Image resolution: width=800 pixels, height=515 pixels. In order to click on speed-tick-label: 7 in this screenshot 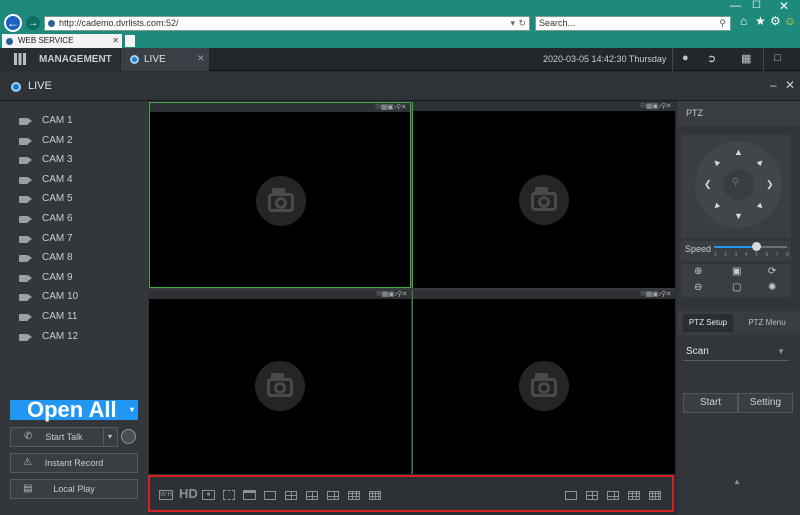, I will do `click(777, 255)`.